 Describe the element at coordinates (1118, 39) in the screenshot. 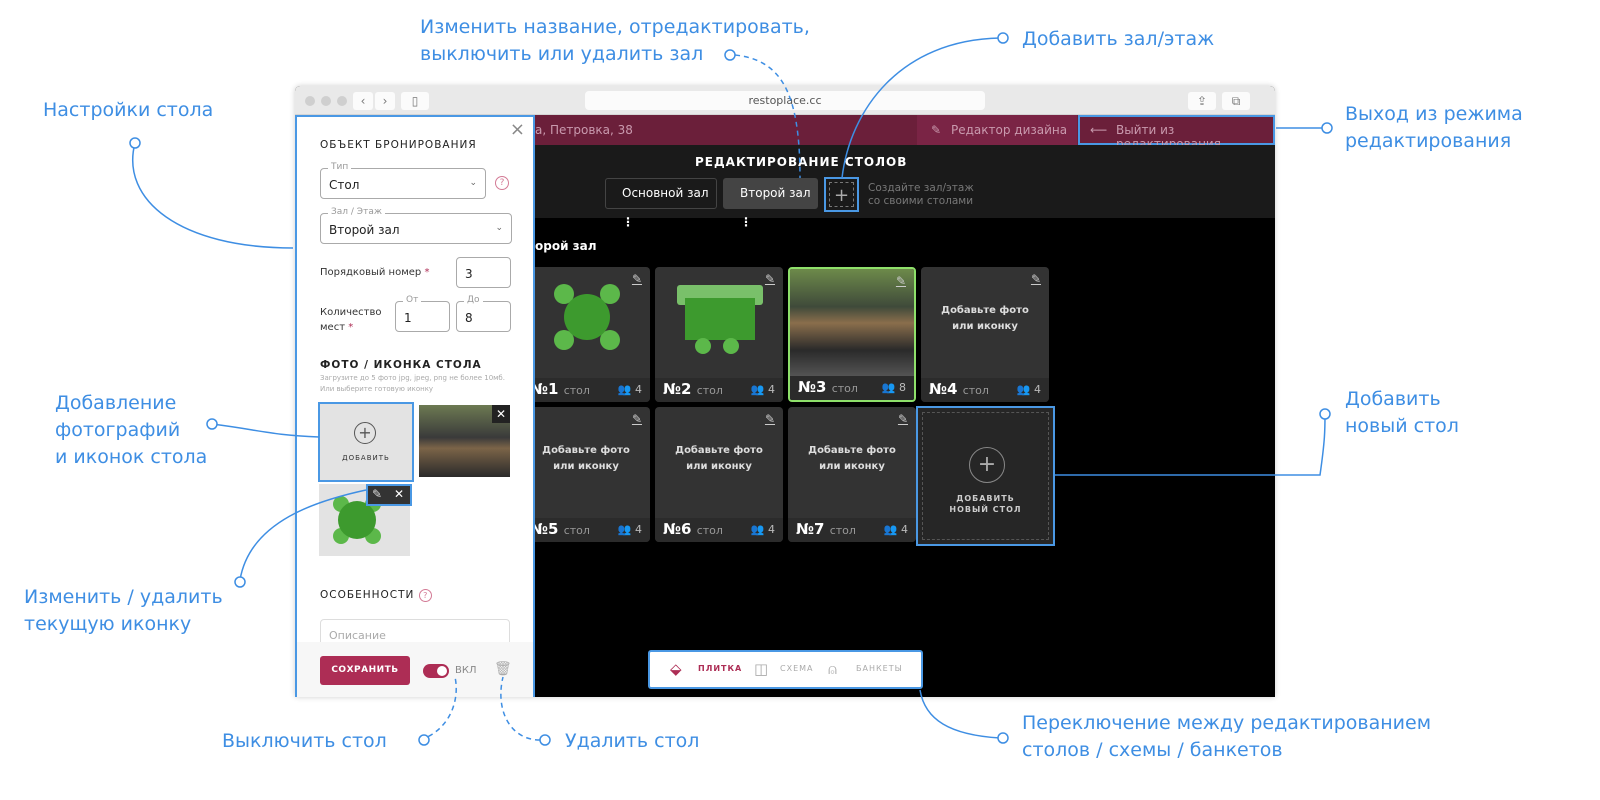

I see `annotation-add-hall: Добавить зал/этаж` at that location.